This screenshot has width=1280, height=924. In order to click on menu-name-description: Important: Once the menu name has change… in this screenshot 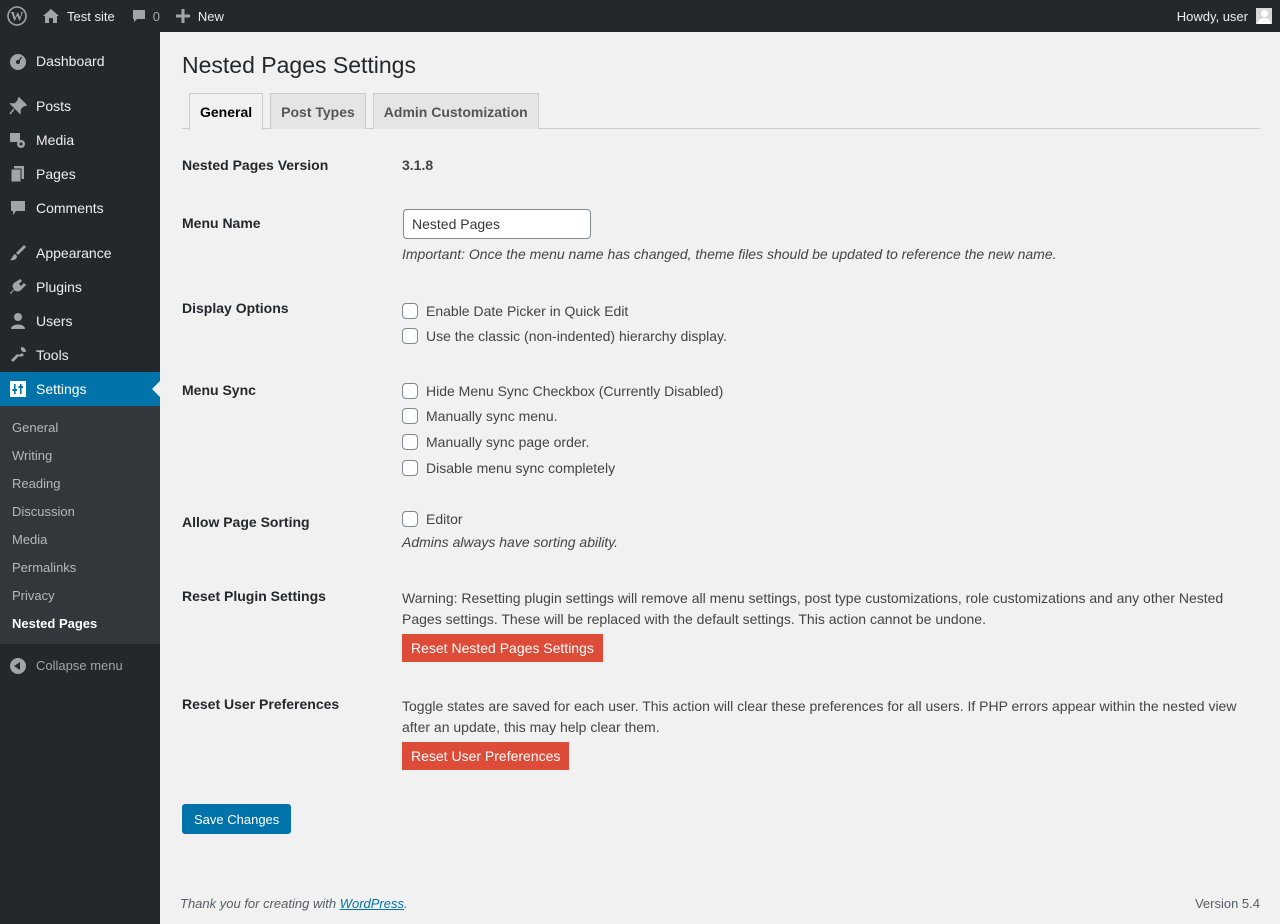, I will do `click(729, 254)`.